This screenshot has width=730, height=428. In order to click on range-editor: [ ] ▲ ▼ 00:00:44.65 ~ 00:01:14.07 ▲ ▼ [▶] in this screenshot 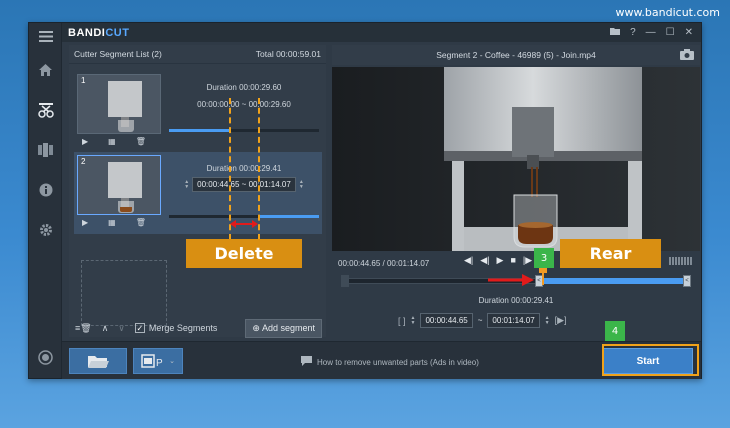, I will do `click(482, 320)`.